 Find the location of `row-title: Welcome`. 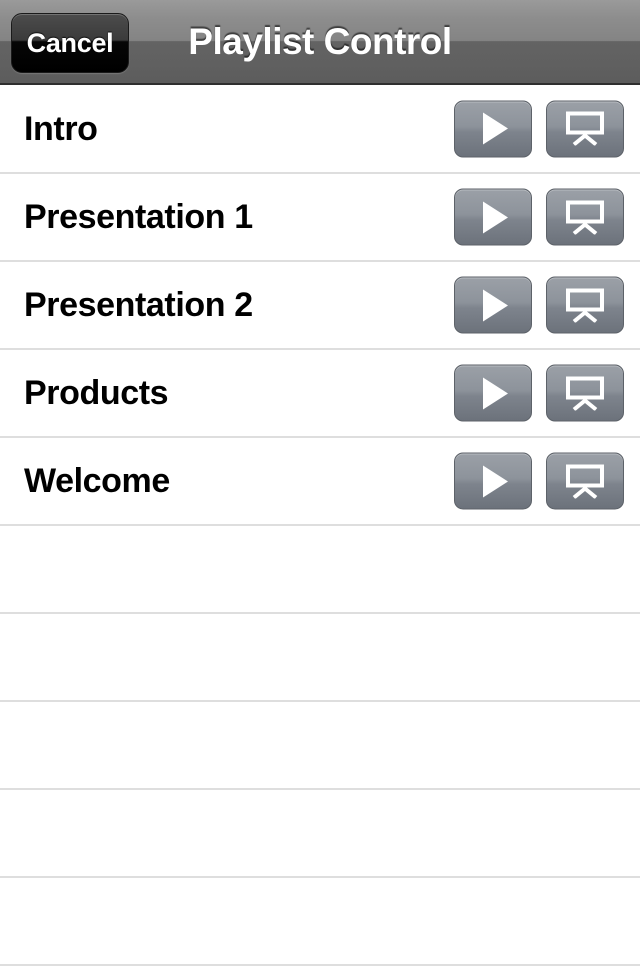

row-title: Welcome is located at coordinates (97, 481).